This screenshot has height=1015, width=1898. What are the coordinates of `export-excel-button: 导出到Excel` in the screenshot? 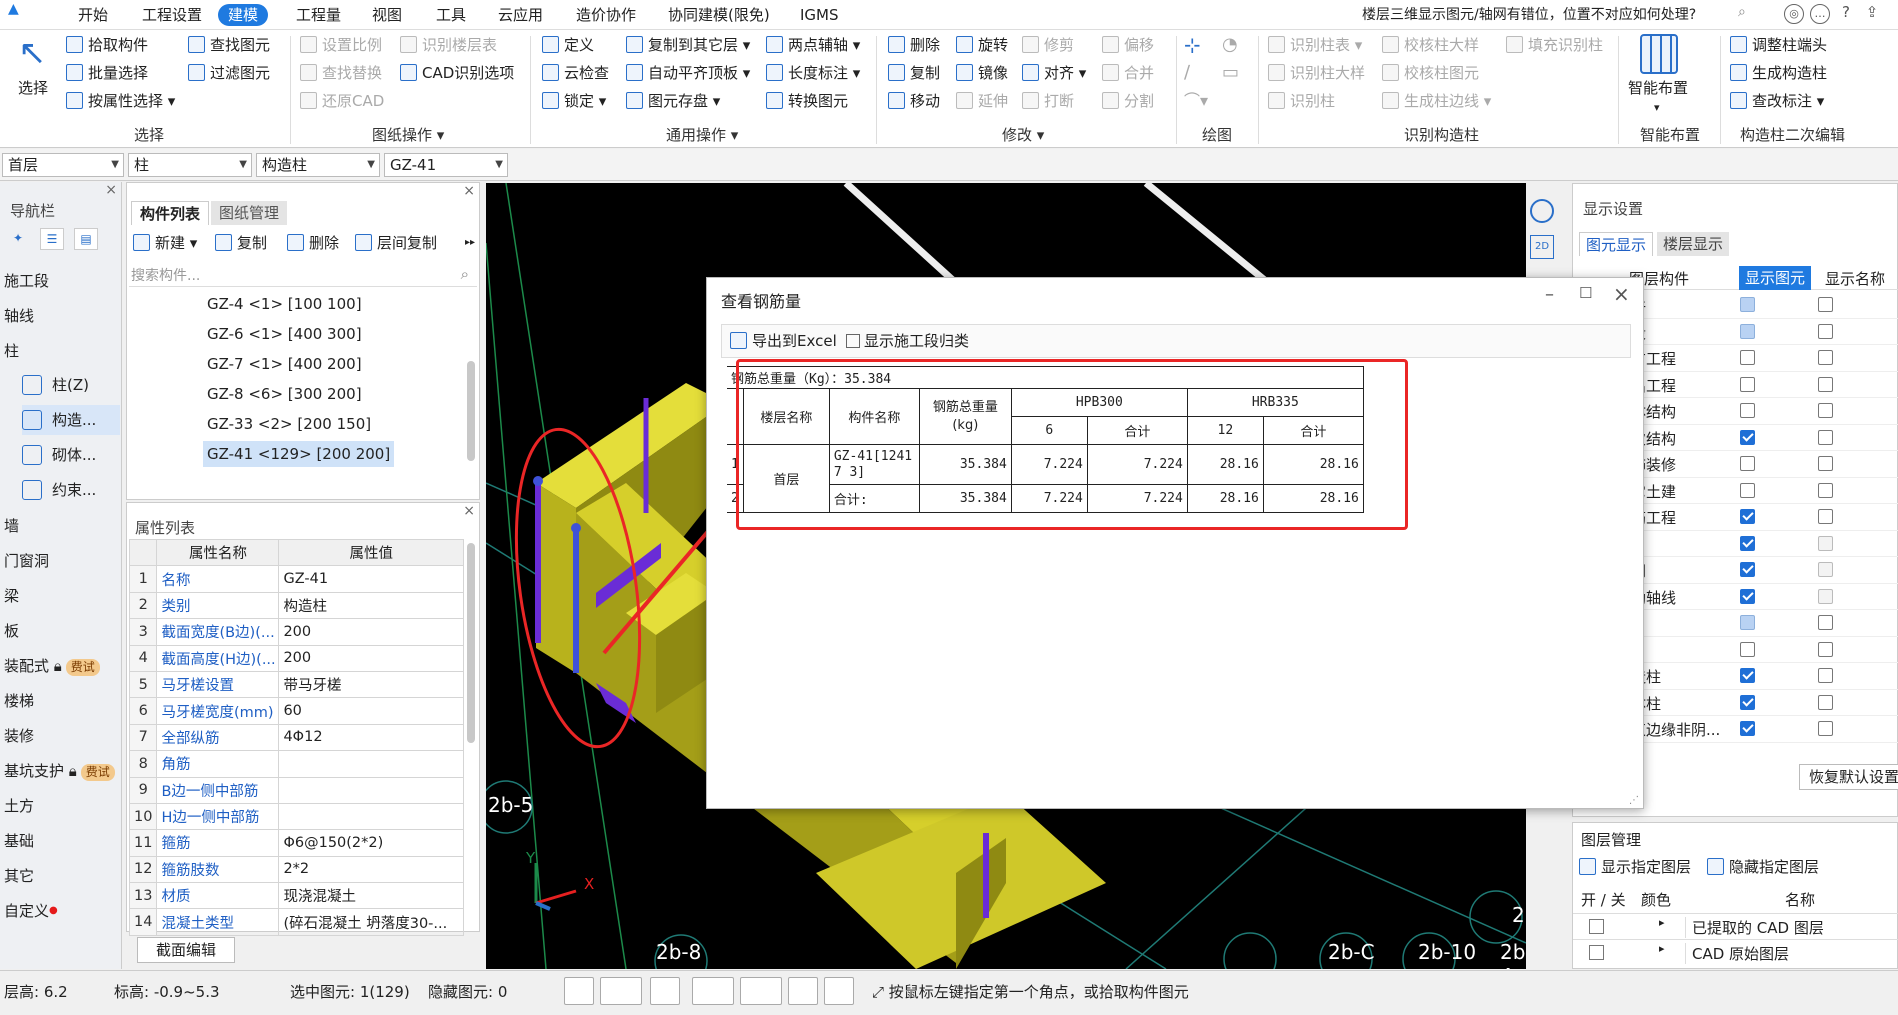 It's located at (783, 341).